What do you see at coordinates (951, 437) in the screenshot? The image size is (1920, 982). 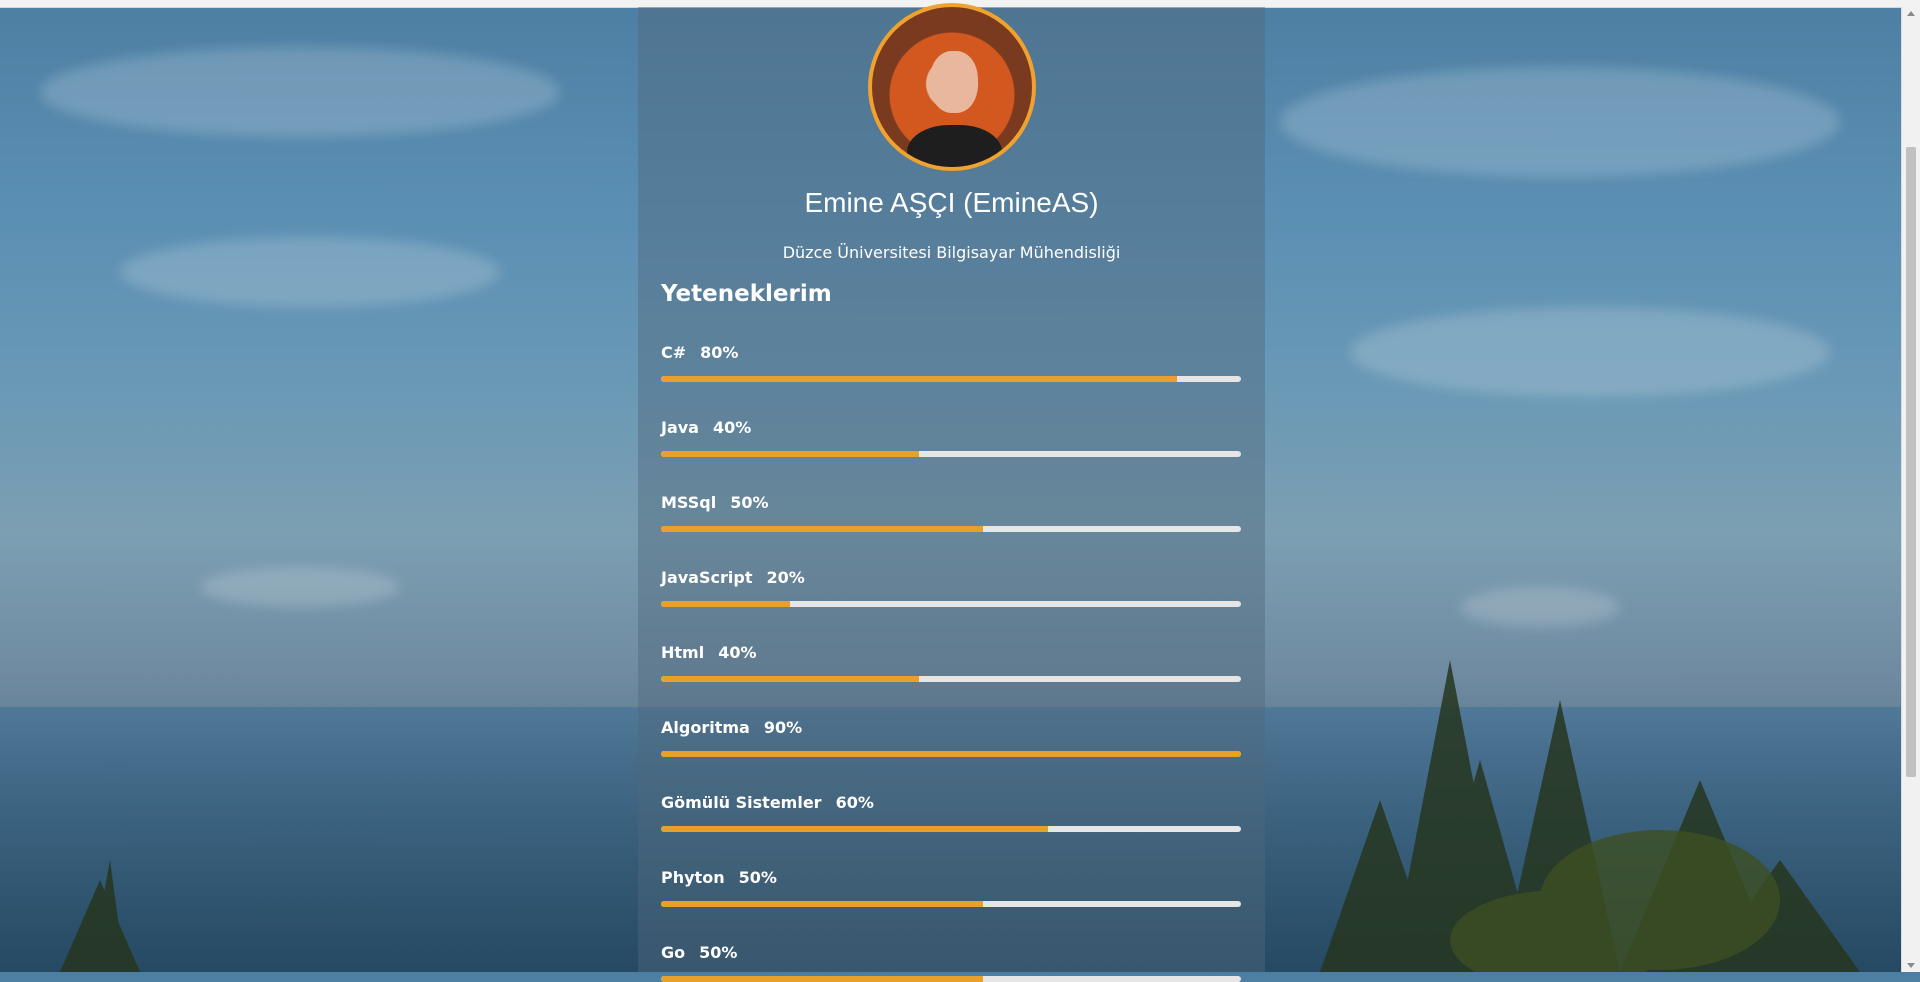 I see `skill-item: Java 40%` at bounding box center [951, 437].